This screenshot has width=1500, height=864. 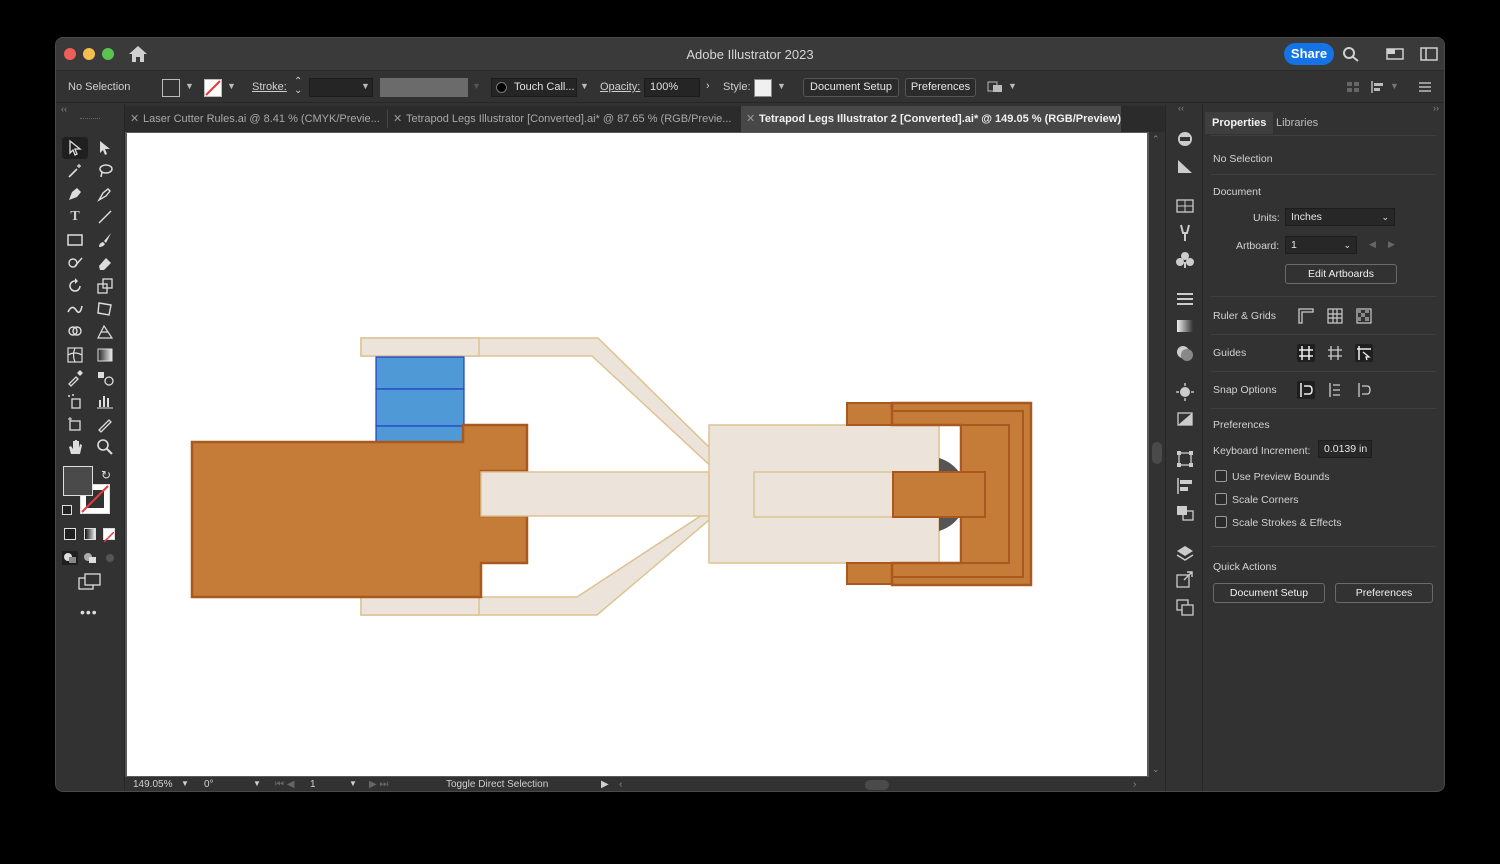 What do you see at coordinates (75, 263) in the screenshot?
I see `shaper-tool-icon` at bounding box center [75, 263].